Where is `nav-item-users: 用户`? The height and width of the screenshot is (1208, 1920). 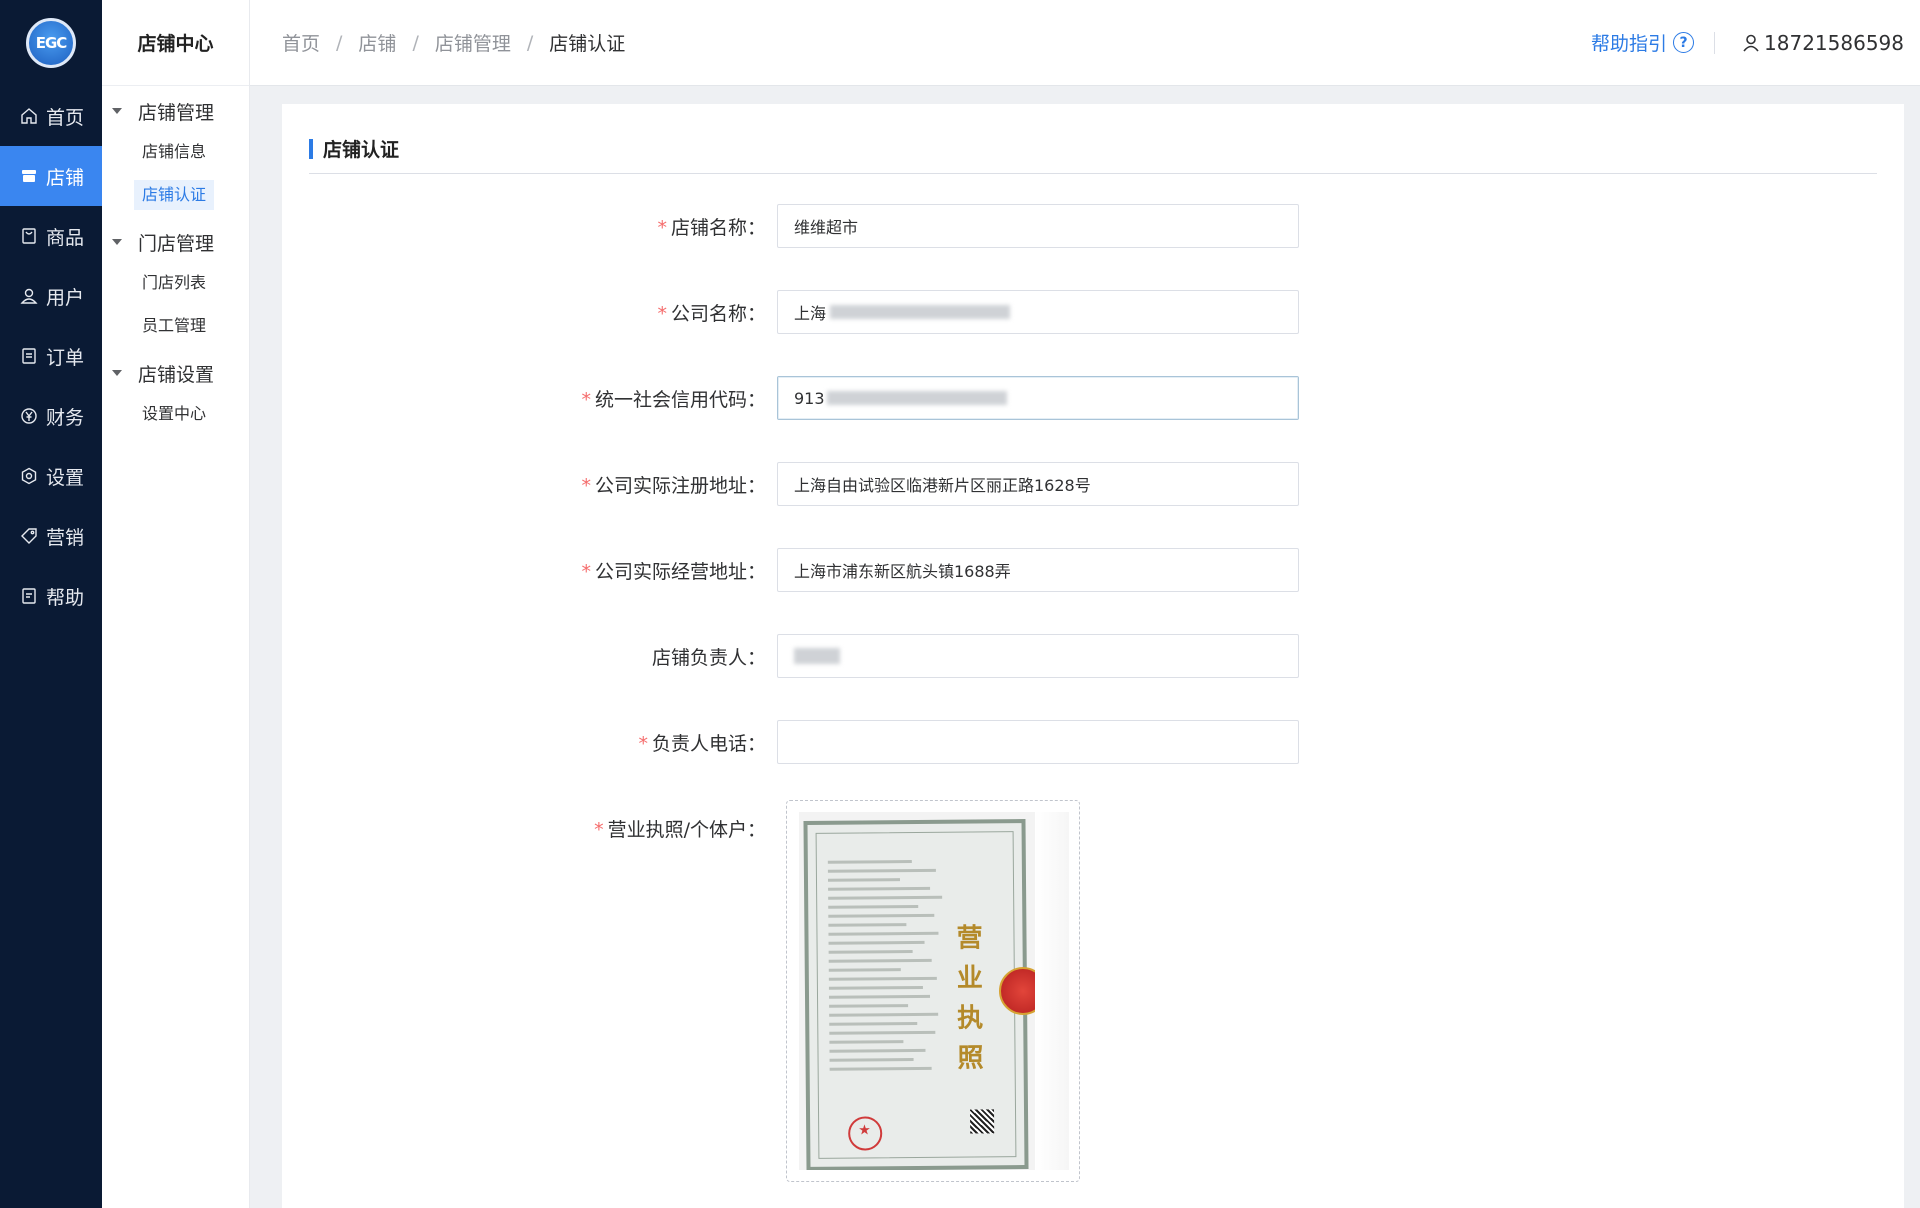
nav-item-users: 用户 is located at coordinates (51, 296).